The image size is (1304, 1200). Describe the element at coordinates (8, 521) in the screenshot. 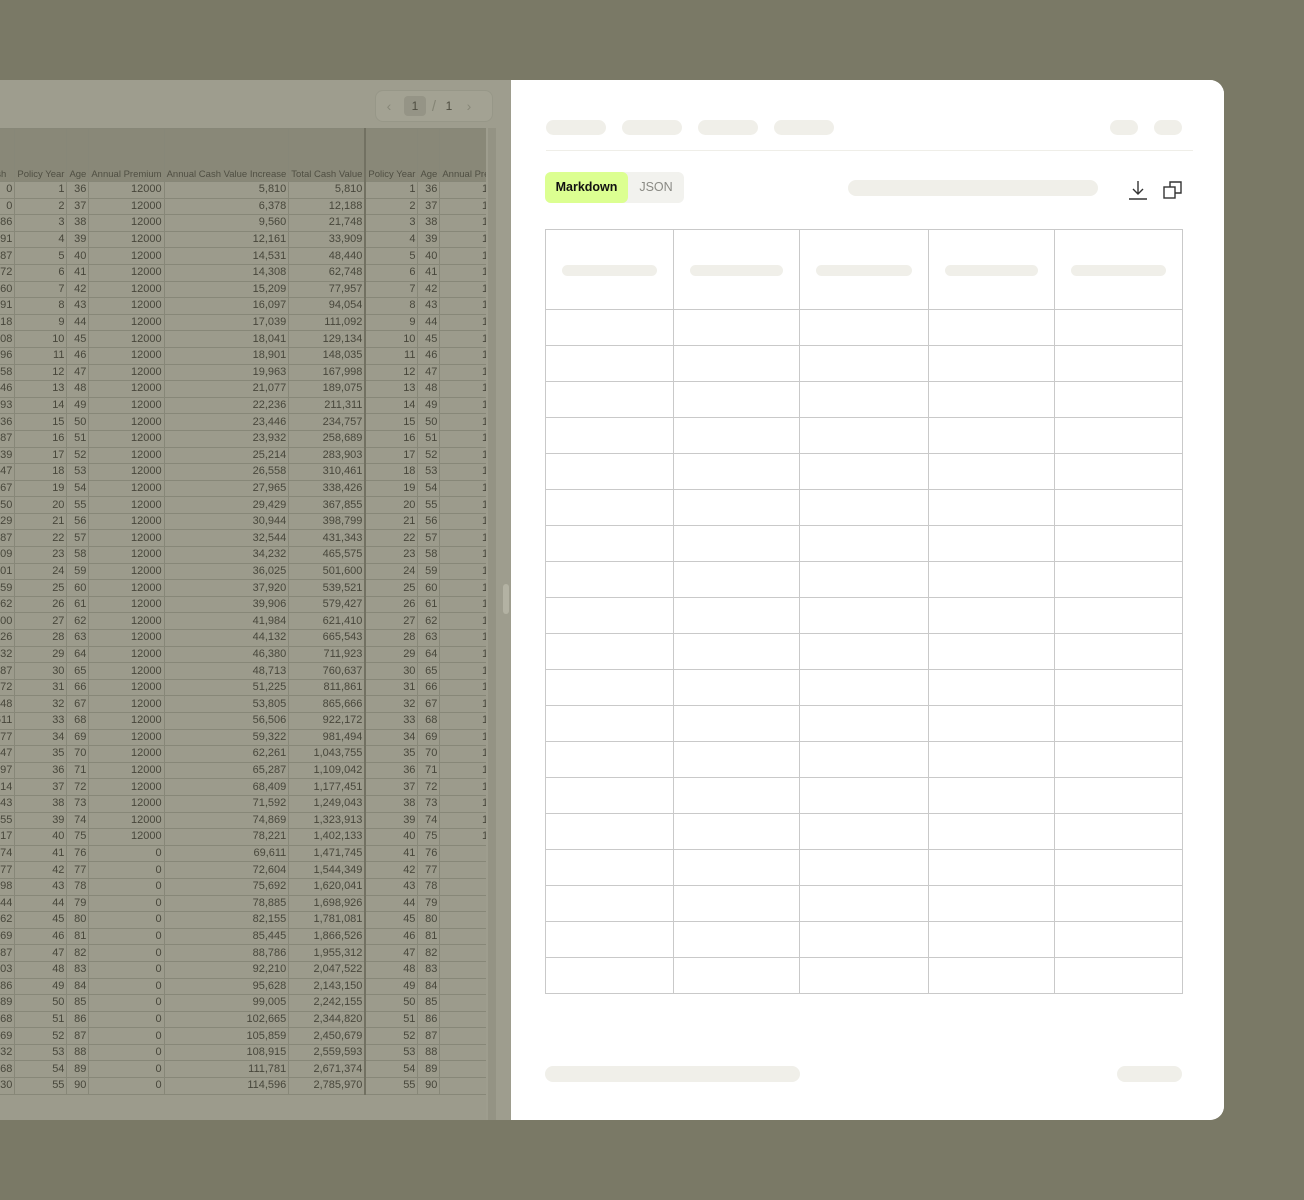

I see `table-cell: ,829` at that location.